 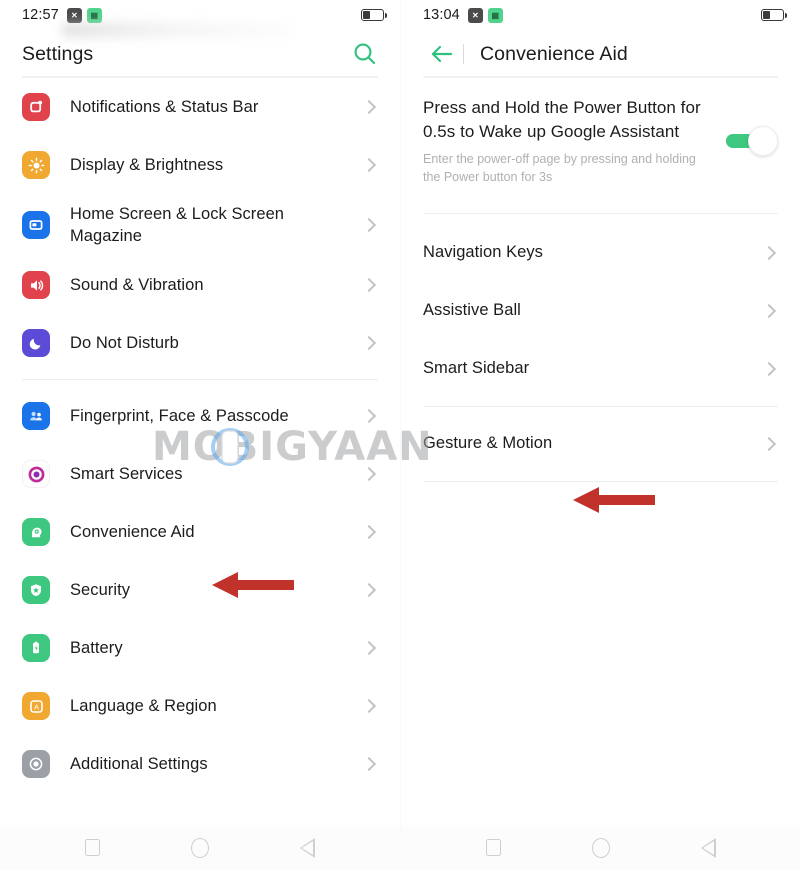 What do you see at coordinates (365, 54) in the screenshot?
I see `search-icon` at bounding box center [365, 54].